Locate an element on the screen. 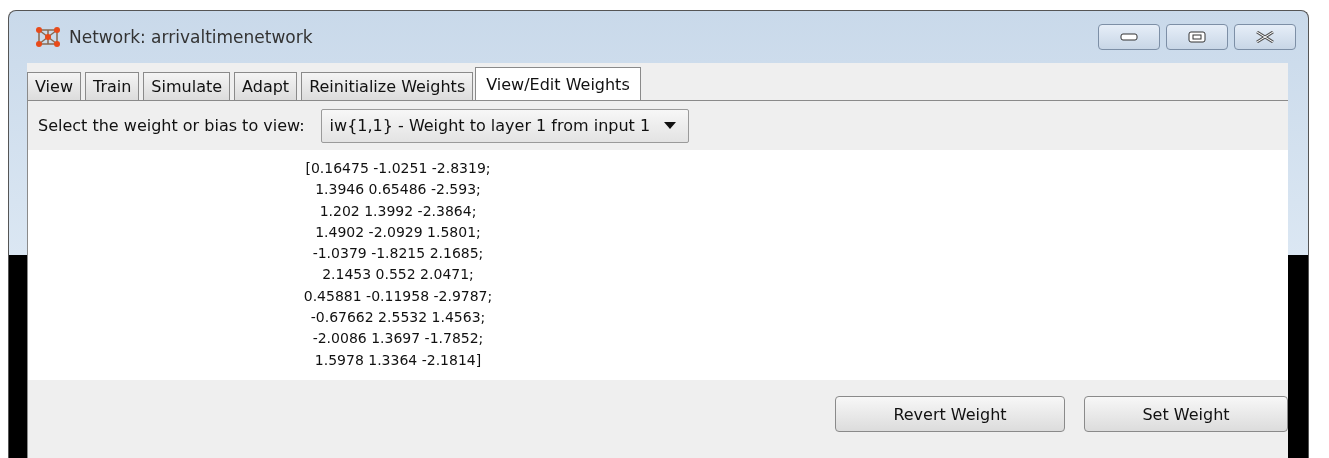 The image size is (1329, 458). minimize-icon is located at coordinates (1129, 37).